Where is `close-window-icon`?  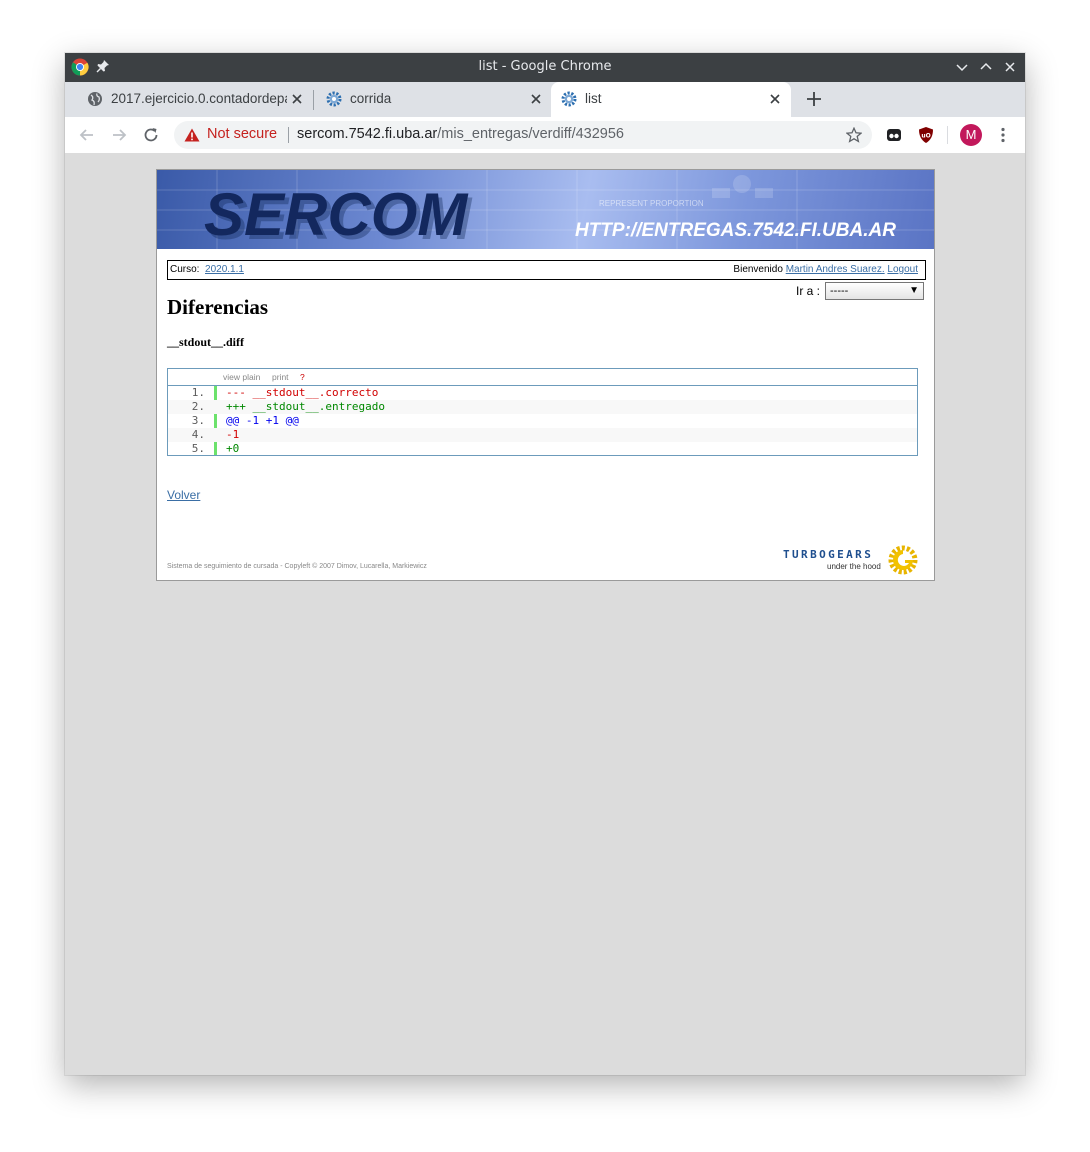
close-window-icon is located at coordinates (1010, 67).